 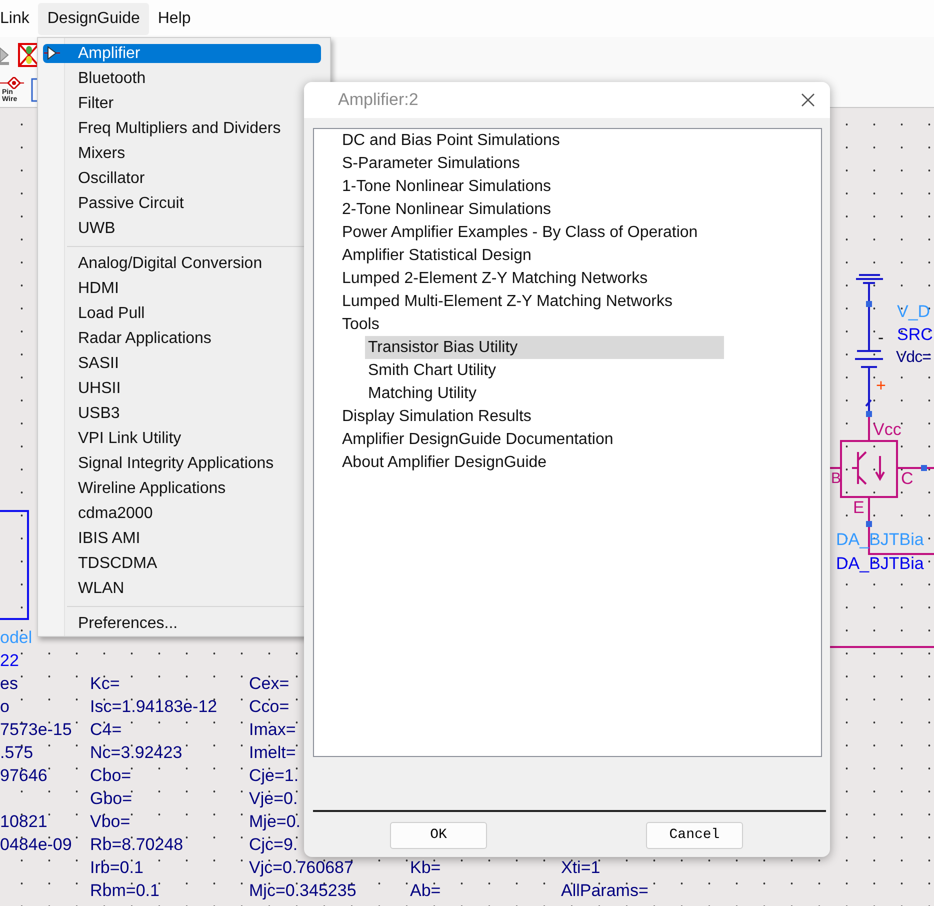 What do you see at coordinates (836, 479) in the screenshot?
I see `pin-label: B` at bounding box center [836, 479].